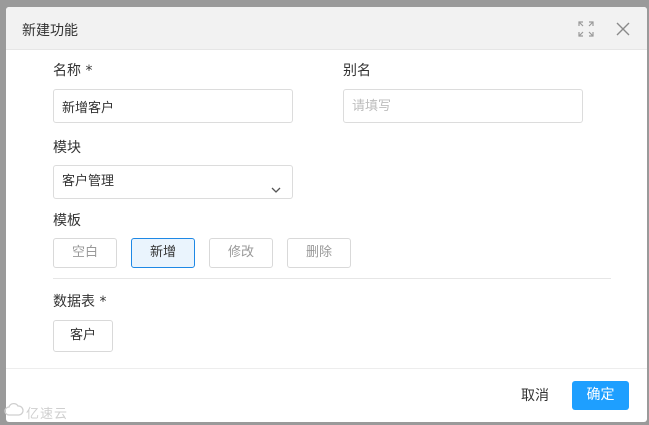 The width and height of the screenshot is (649, 425). What do you see at coordinates (67, 221) in the screenshot?
I see `template-label: 模板` at bounding box center [67, 221].